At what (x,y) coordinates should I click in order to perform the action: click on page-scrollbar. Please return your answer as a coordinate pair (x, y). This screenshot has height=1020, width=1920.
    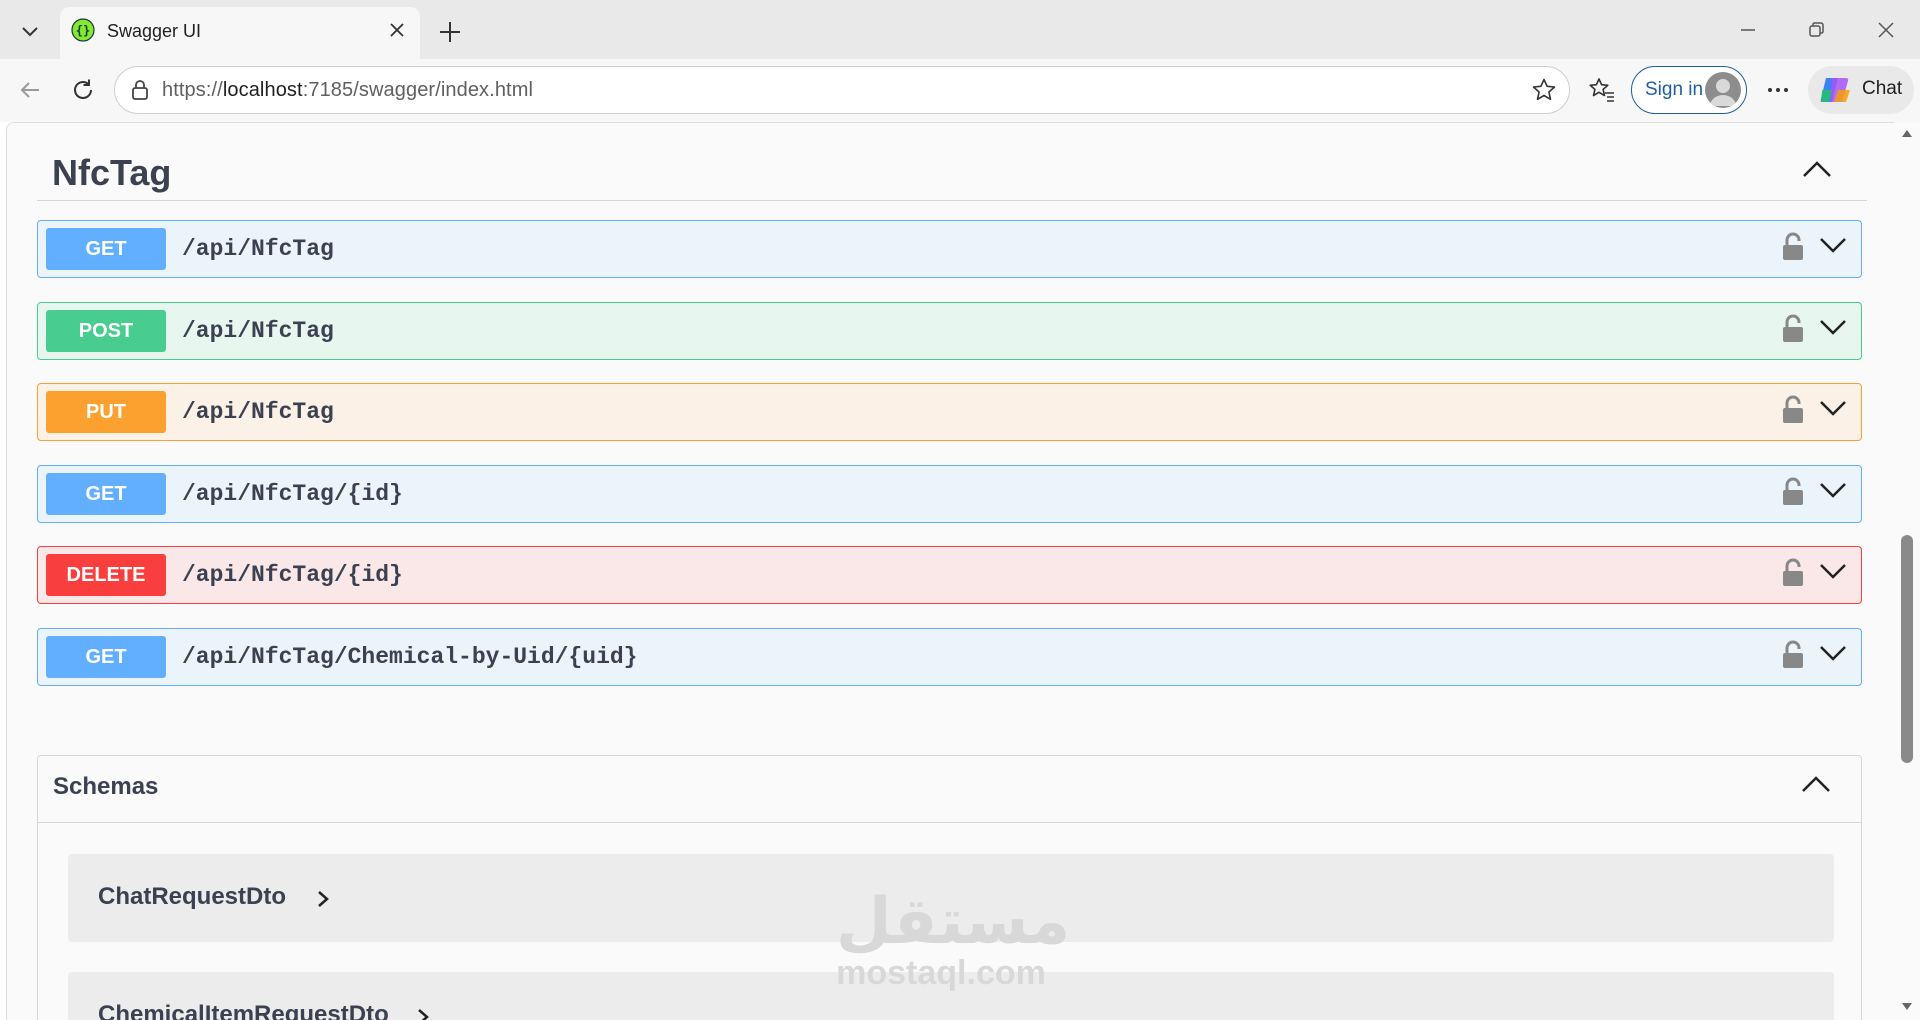
    Looking at the image, I should click on (1907, 571).